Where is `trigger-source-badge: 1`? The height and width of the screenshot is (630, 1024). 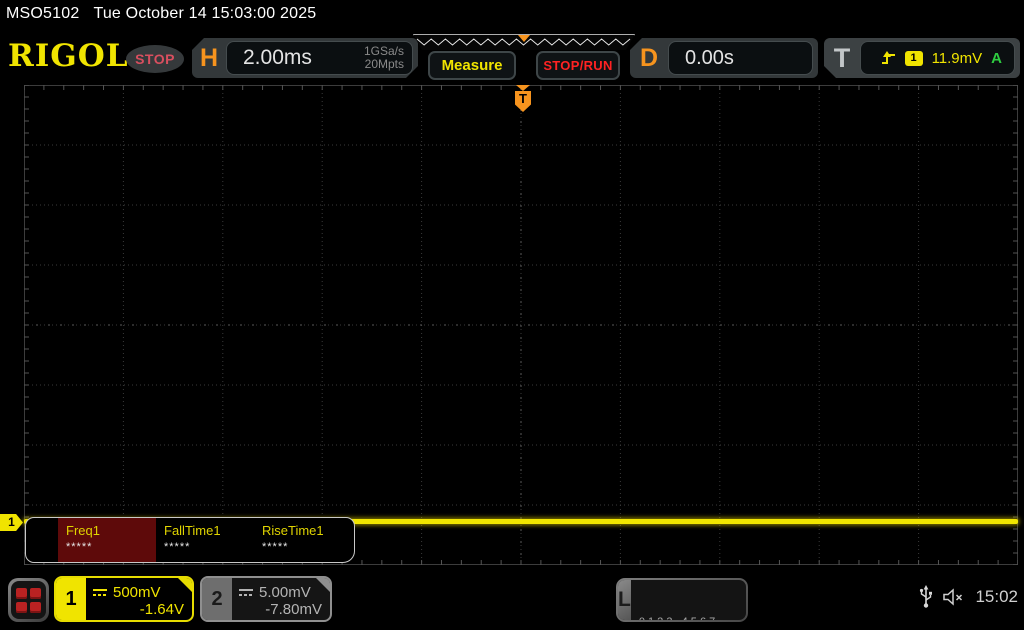 trigger-source-badge: 1 is located at coordinates (914, 58).